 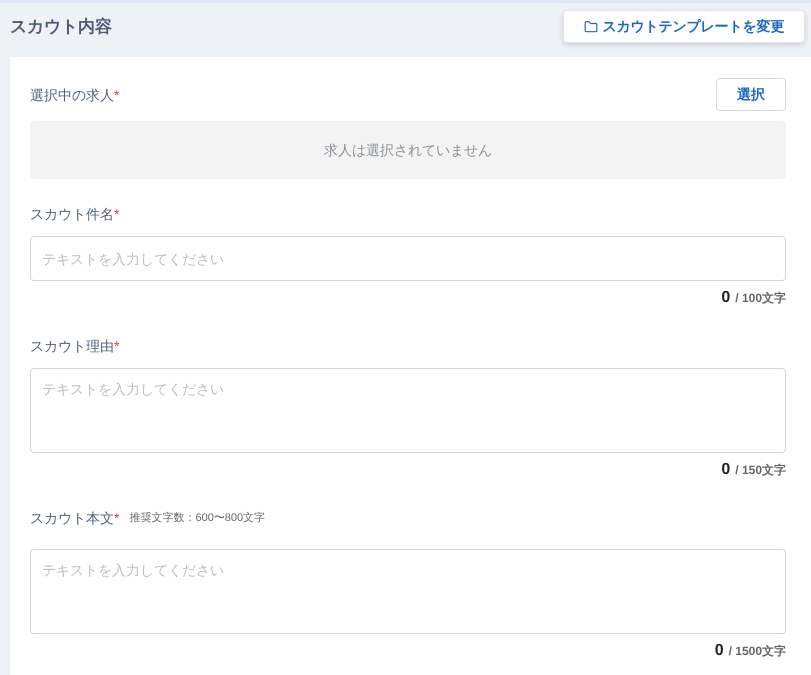 I want to click on char-limit: / 1500文字, so click(x=757, y=651).